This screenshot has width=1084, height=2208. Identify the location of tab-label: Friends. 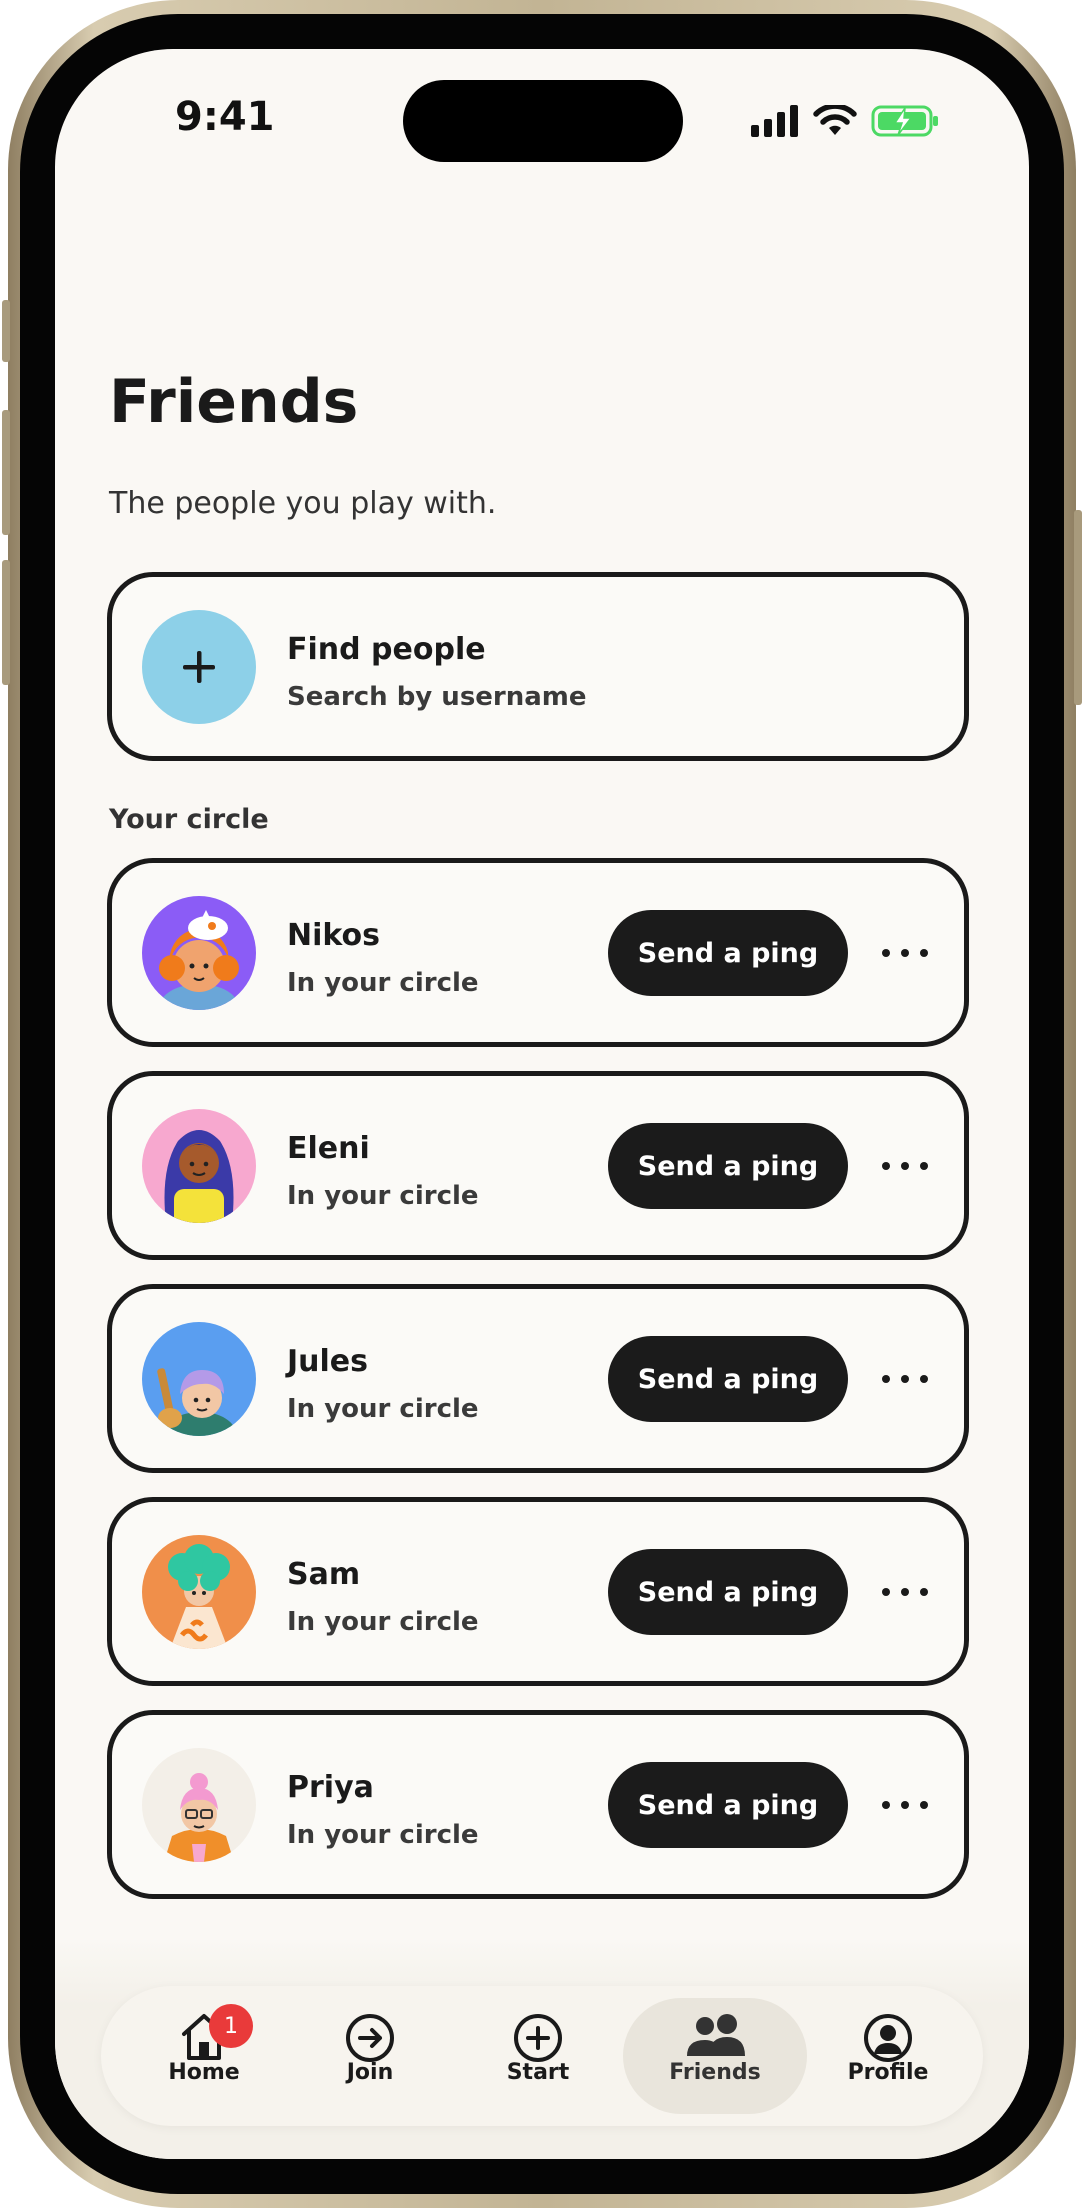
(715, 2072).